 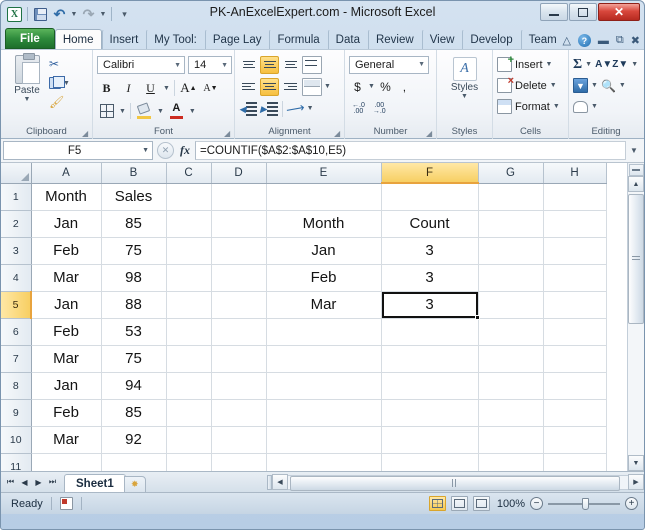 I want to click on scroll-up-button: ▲, so click(x=636, y=184).